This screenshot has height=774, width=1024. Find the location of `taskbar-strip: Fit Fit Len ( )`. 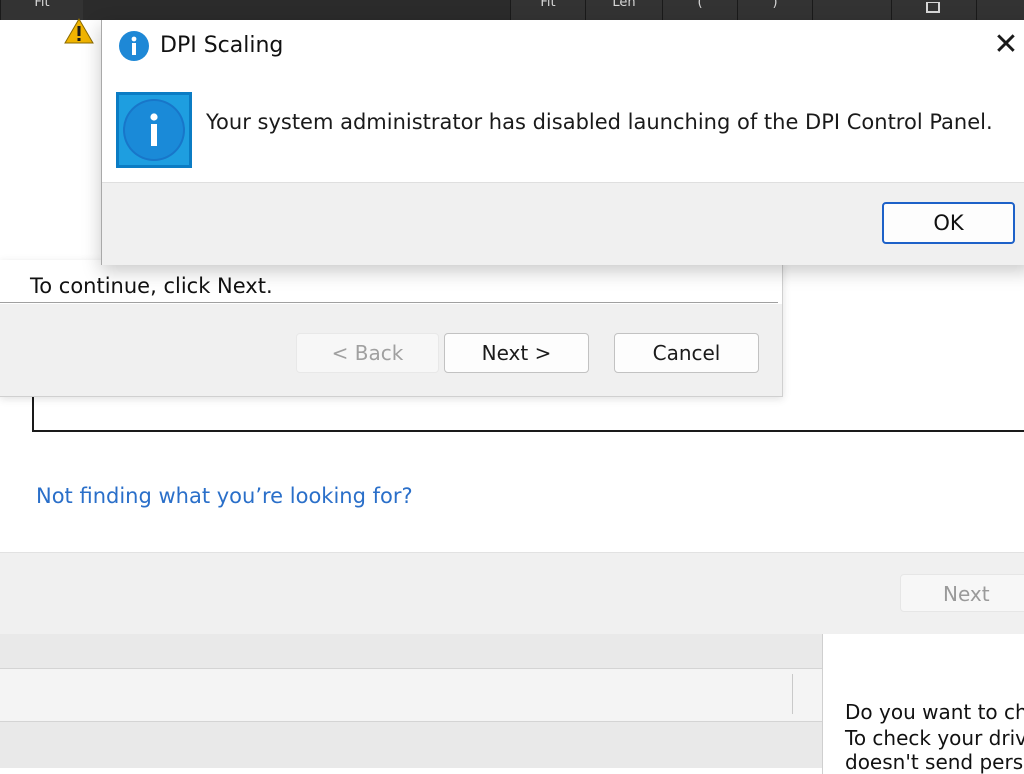

taskbar-strip: Fit Fit Len ( ) is located at coordinates (512, 10).